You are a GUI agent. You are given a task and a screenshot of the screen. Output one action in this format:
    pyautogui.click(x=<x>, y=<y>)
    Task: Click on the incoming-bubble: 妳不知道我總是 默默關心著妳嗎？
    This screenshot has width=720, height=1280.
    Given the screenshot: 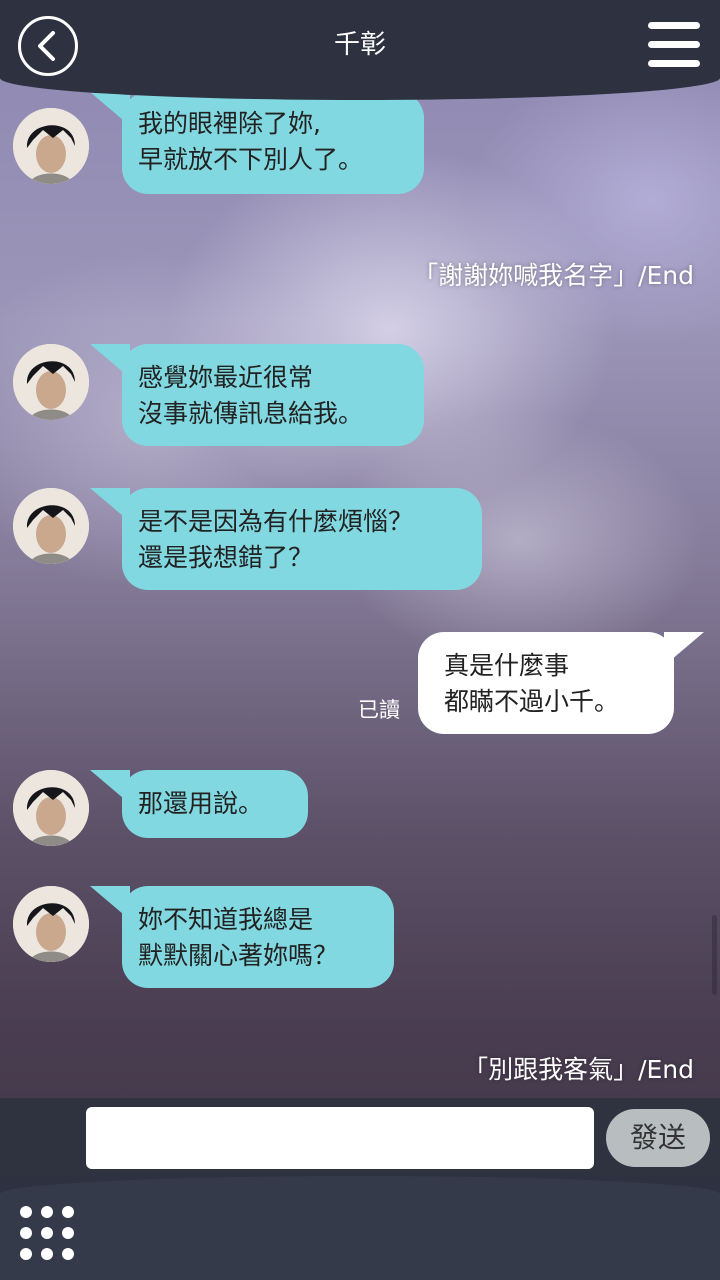 What is the action you would take?
    pyautogui.click(x=242, y=937)
    